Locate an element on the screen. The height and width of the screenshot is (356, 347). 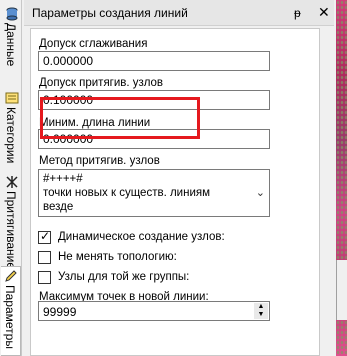
max-points-stepper: 99999 ▲ ▼ is located at coordinates (154, 311).